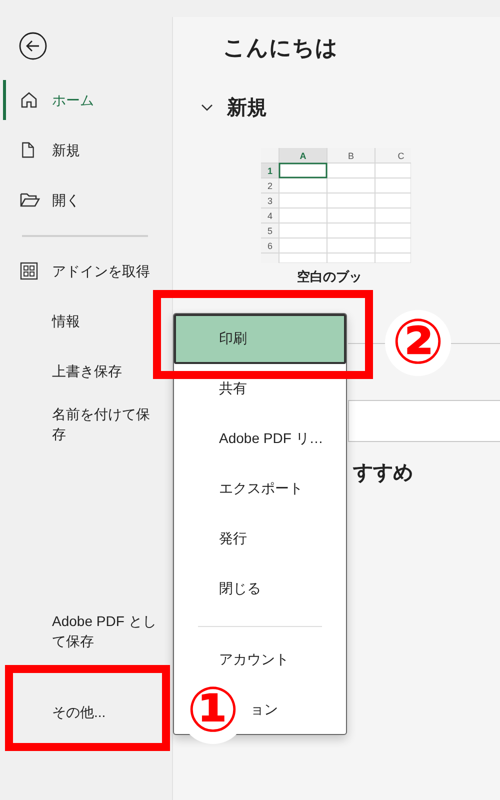  I want to click on folder-icon, so click(30, 200).